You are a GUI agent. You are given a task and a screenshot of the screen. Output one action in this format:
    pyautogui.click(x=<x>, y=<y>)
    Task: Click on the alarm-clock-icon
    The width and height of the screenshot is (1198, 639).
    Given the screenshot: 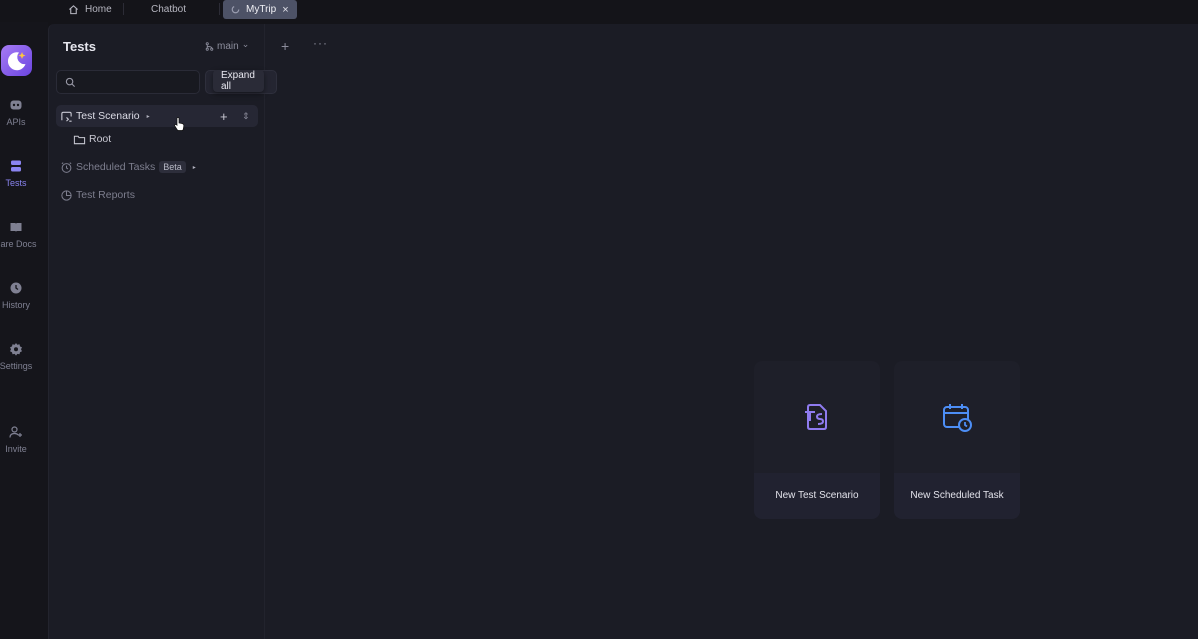 What is the action you would take?
    pyautogui.click(x=66, y=167)
    